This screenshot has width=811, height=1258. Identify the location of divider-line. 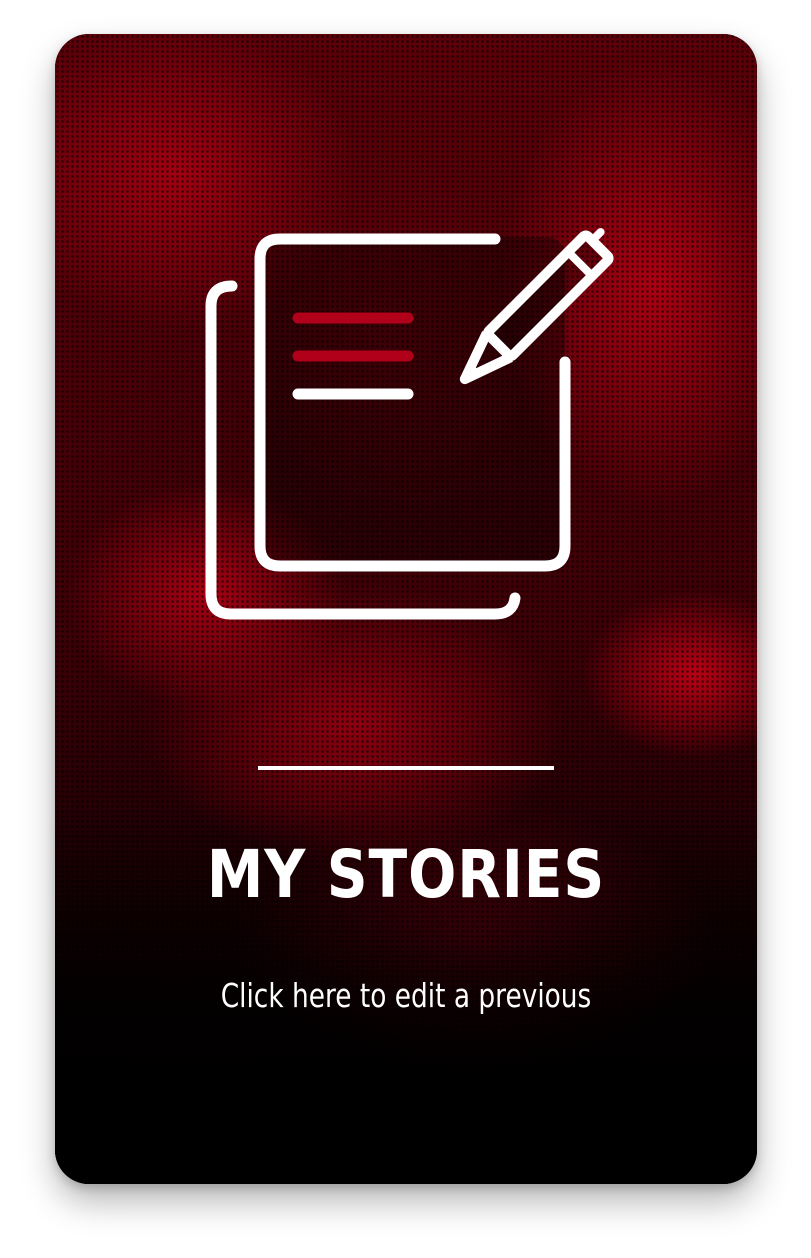
(406, 768).